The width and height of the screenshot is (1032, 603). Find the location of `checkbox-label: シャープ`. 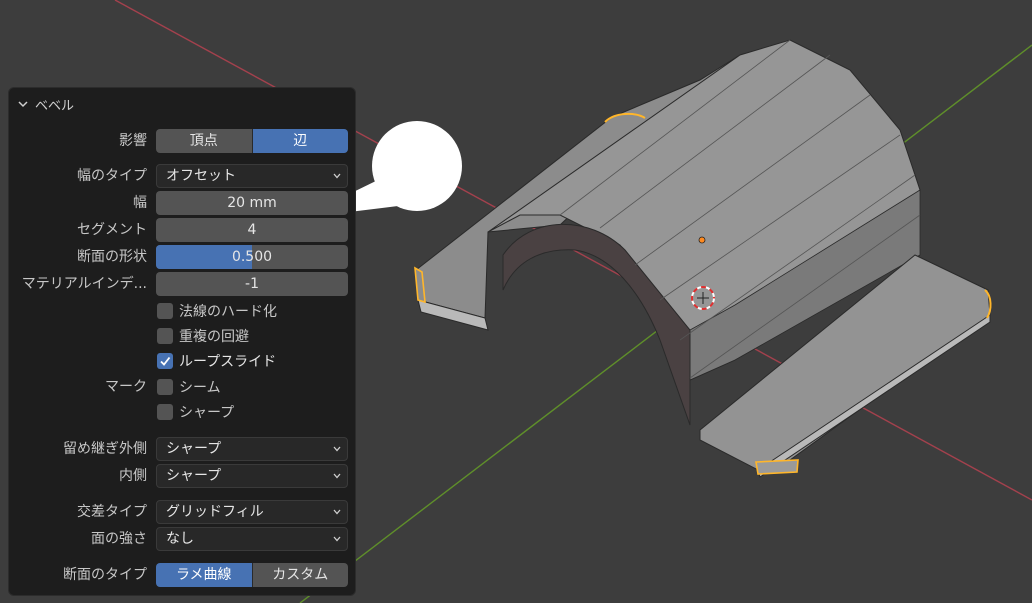

checkbox-label: シャープ is located at coordinates (207, 413).